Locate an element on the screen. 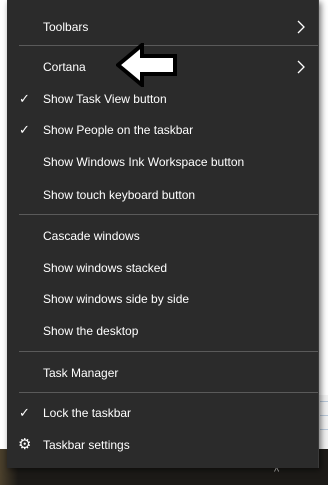  menu-item-lock-taskbar: ✓ Lock the taskbar is located at coordinates (162, 413).